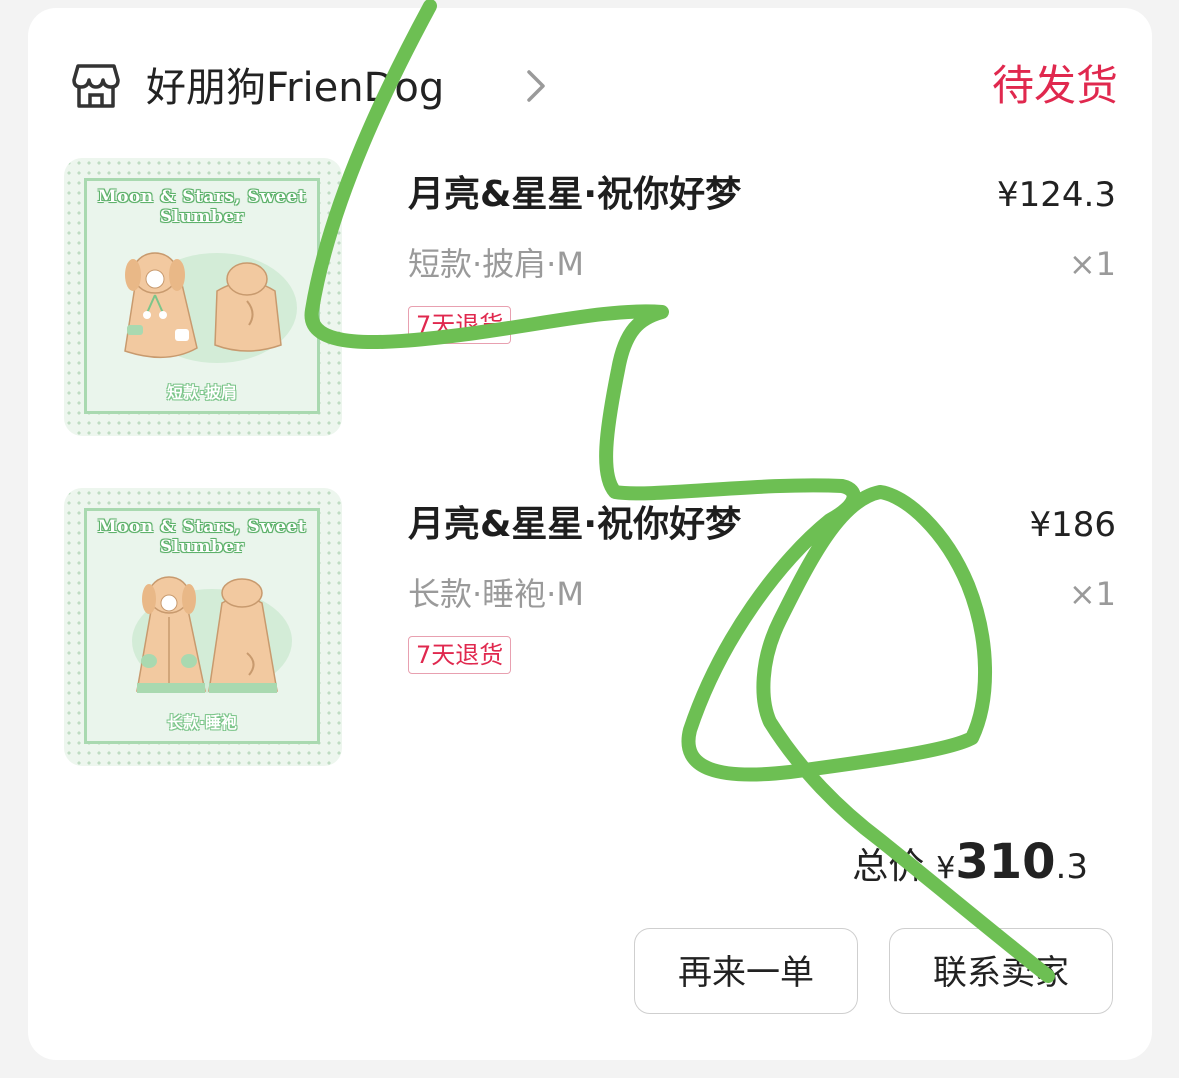  I want to click on store-name: 好朋狗FrienDog, so click(295, 88).